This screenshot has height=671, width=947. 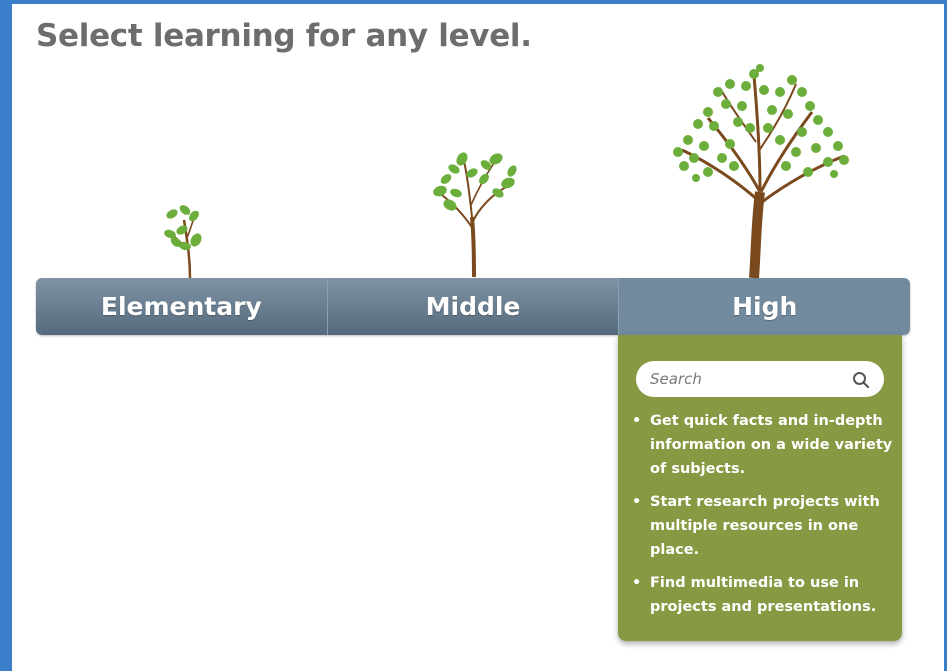 I want to click on mature-tree-illustration, so click(x=760, y=171).